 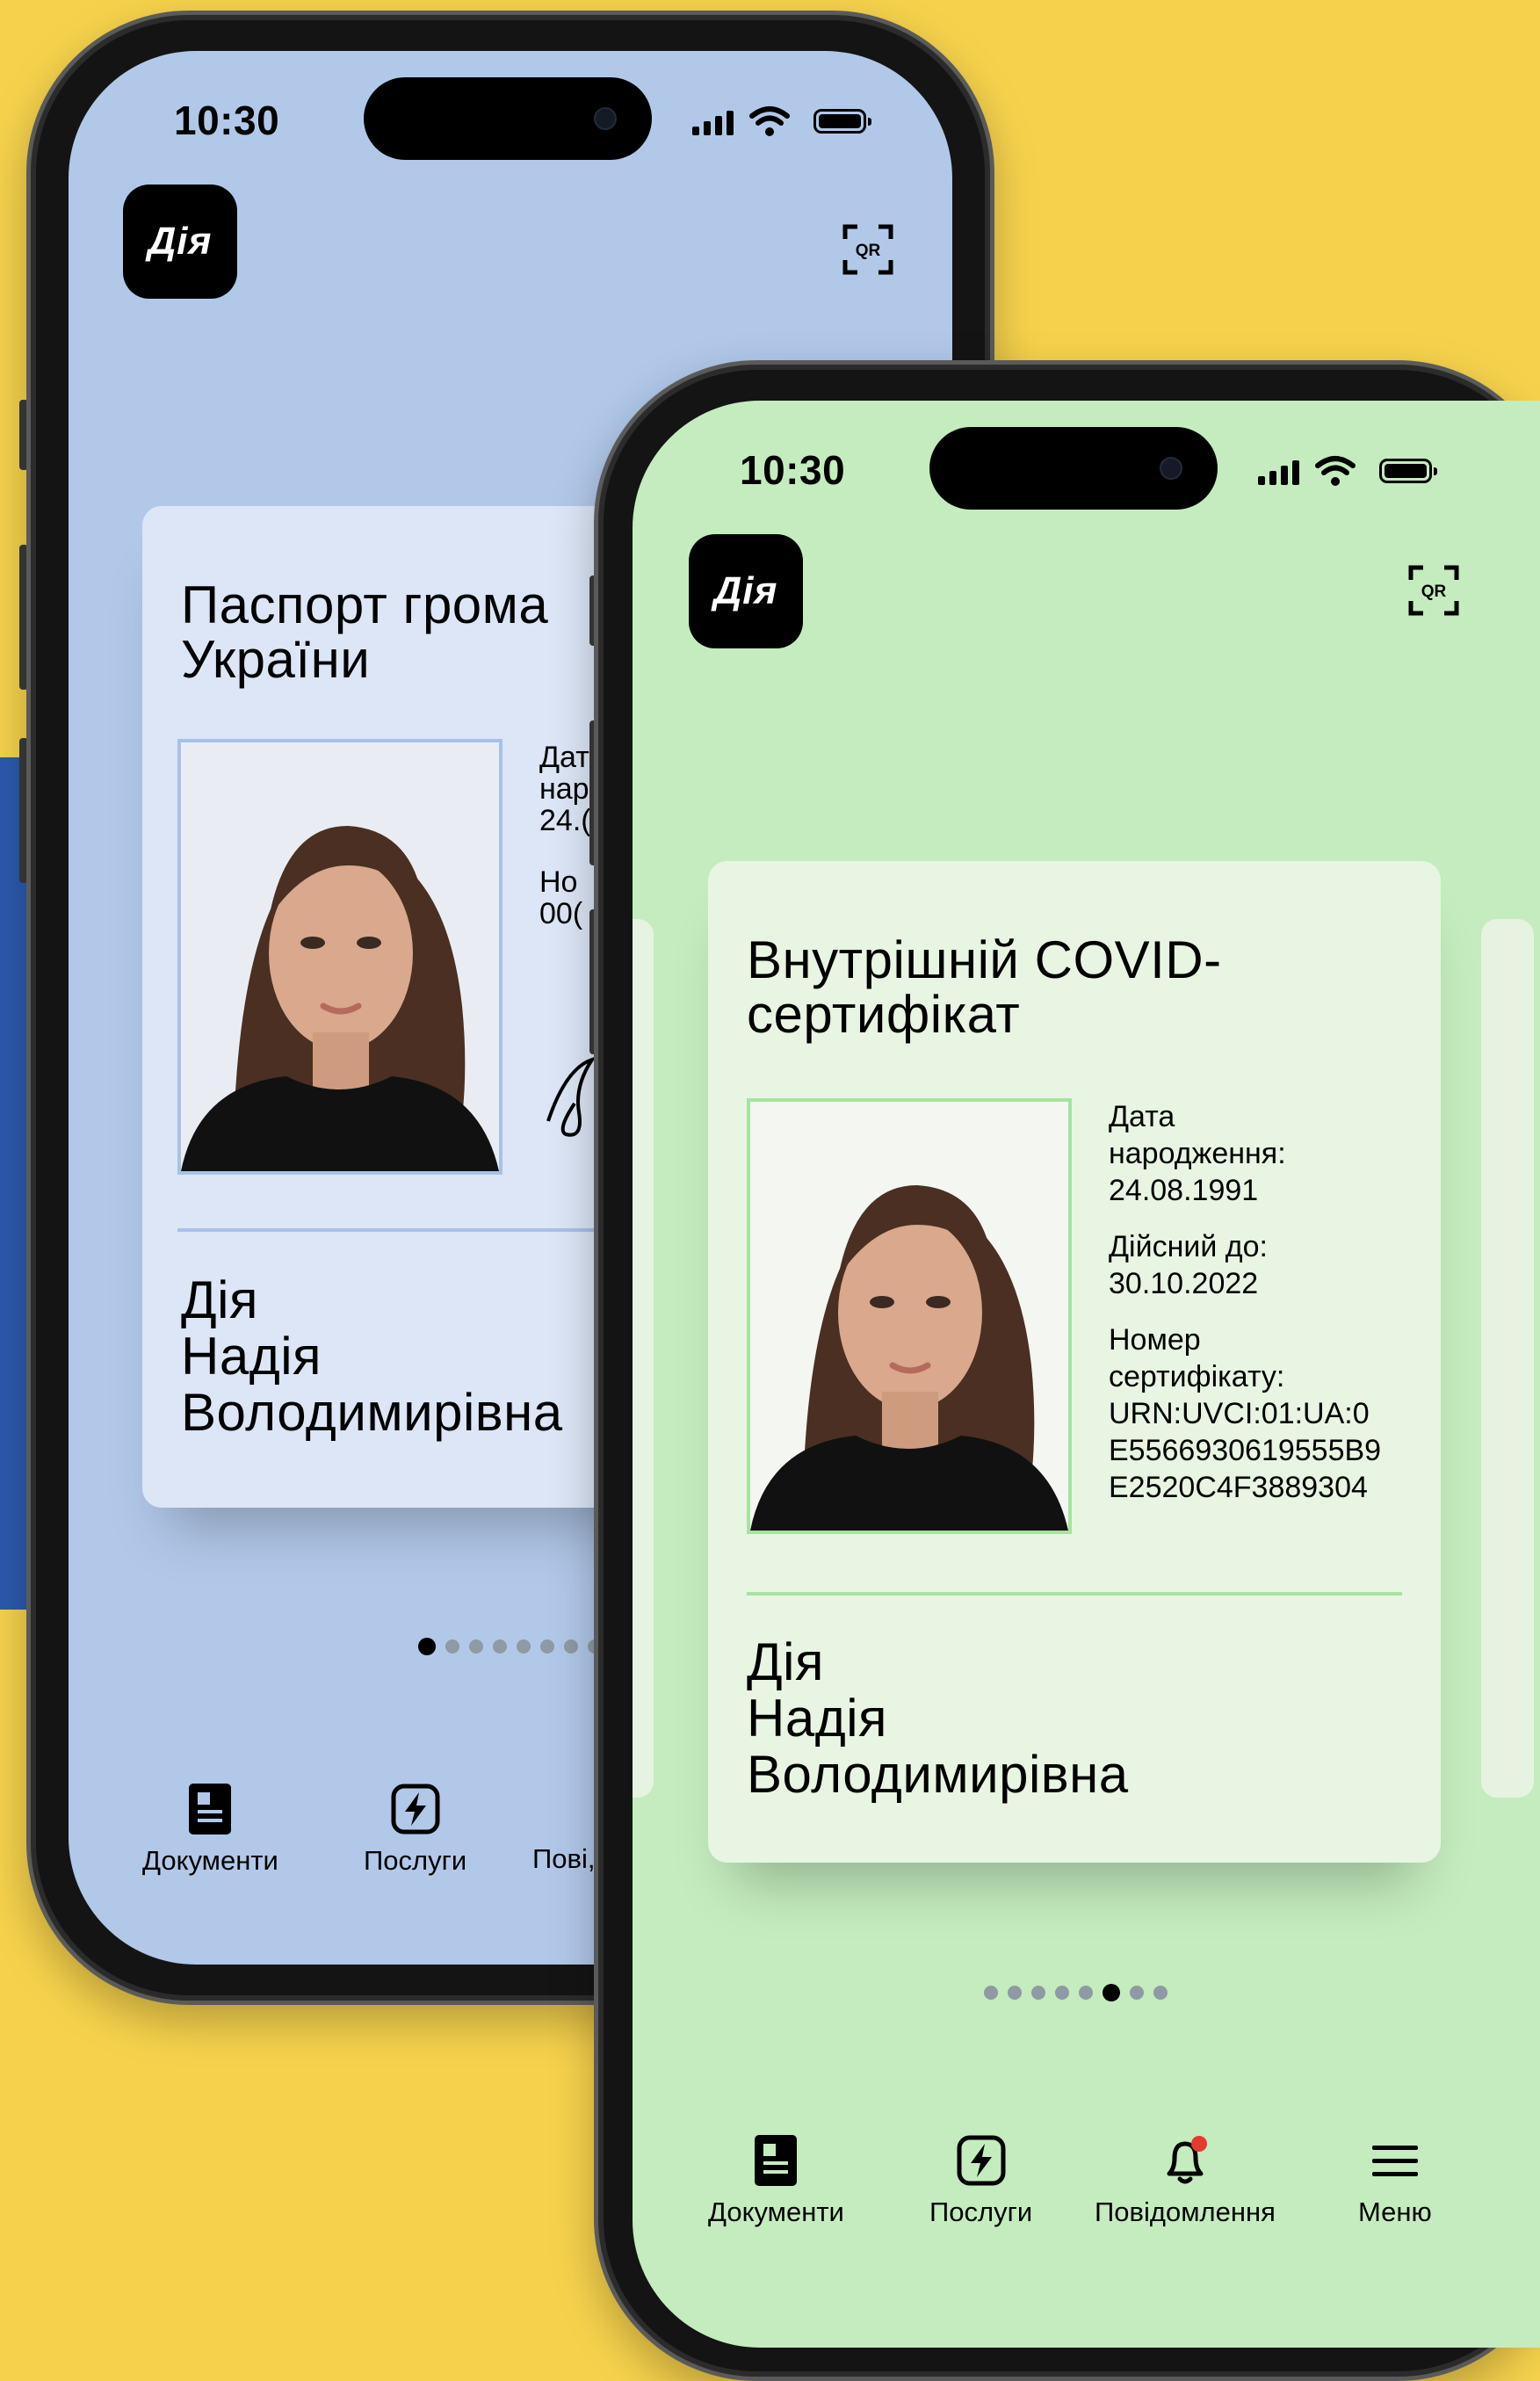 What do you see at coordinates (1189, 1246) in the screenshot?
I see `valid-until-label: Дійсний до:` at bounding box center [1189, 1246].